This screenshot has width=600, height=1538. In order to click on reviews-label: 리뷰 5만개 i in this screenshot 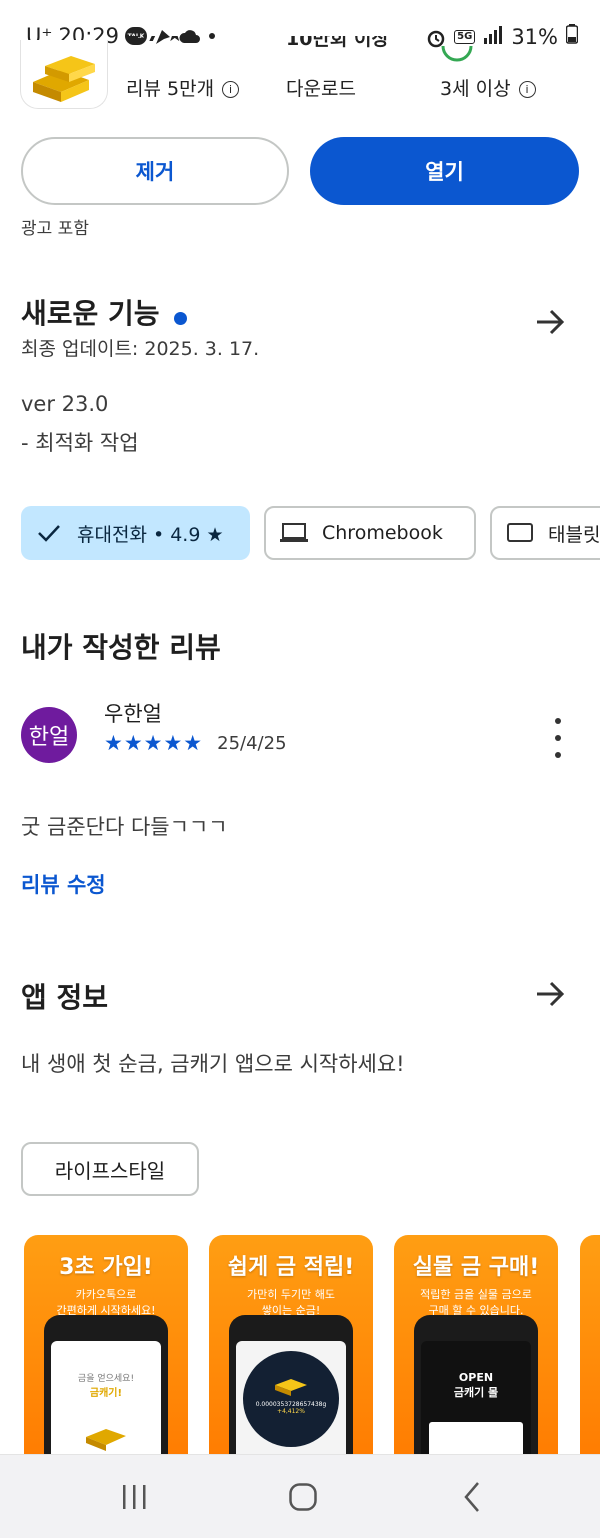, I will do `click(183, 87)`.